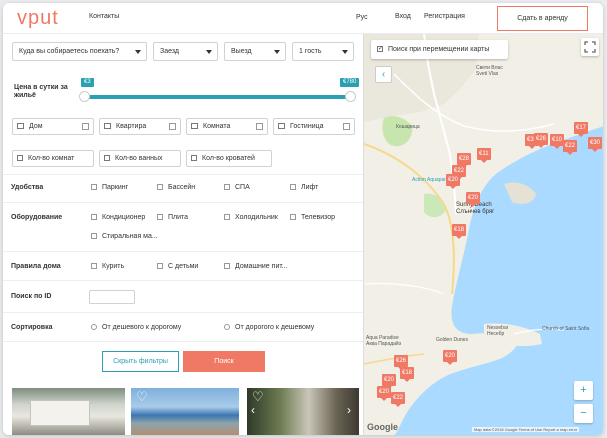 This screenshot has width=607, height=438. Describe the element at coordinates (583, 390) in the screenshot. I see `zoom-in-button: +` at that location.